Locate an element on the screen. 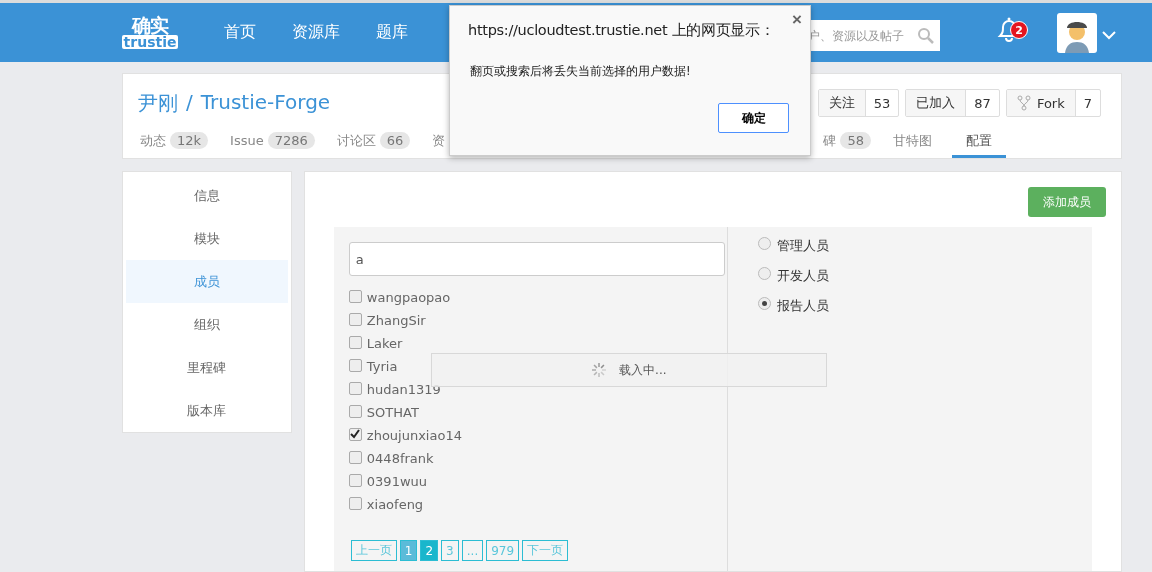 The height and width of the screenshot is (572, 1152). caret-icon is located at coordinates (1109, 35).